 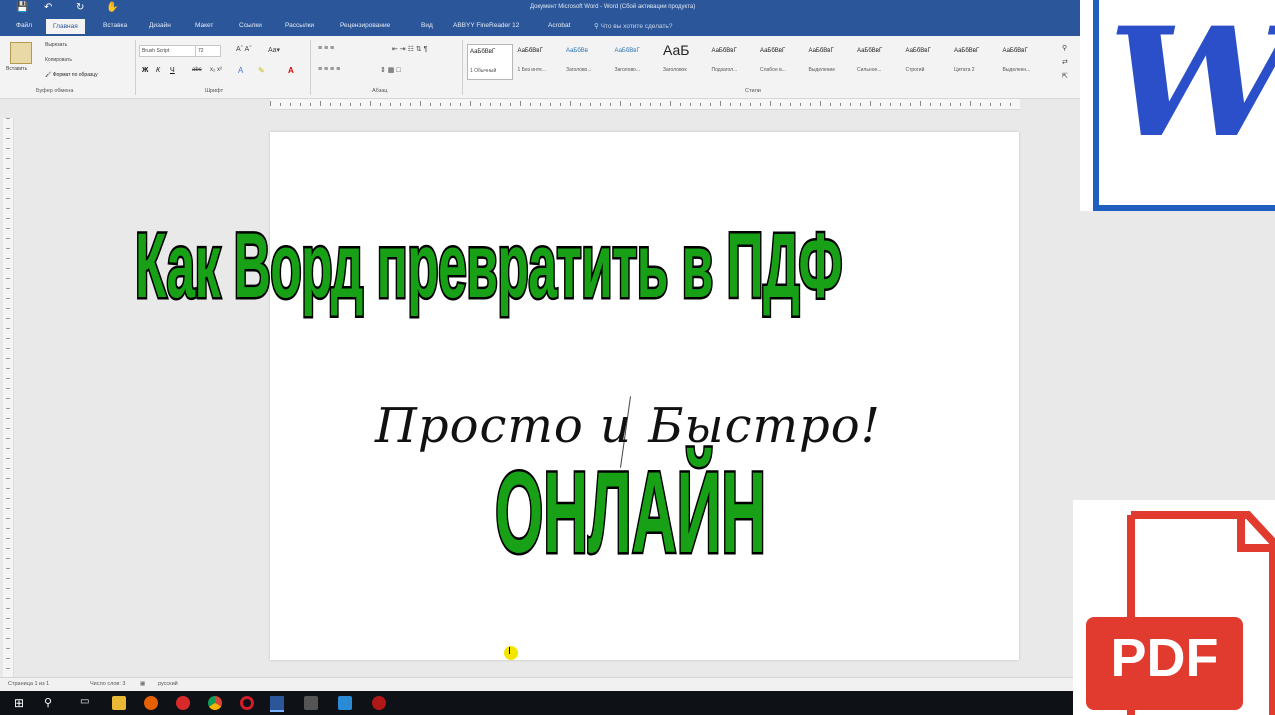 What do you see at coordinates (240, 70) in the screenshot?
I see `text-effects-icon: A` at bounding box center [240, 70].